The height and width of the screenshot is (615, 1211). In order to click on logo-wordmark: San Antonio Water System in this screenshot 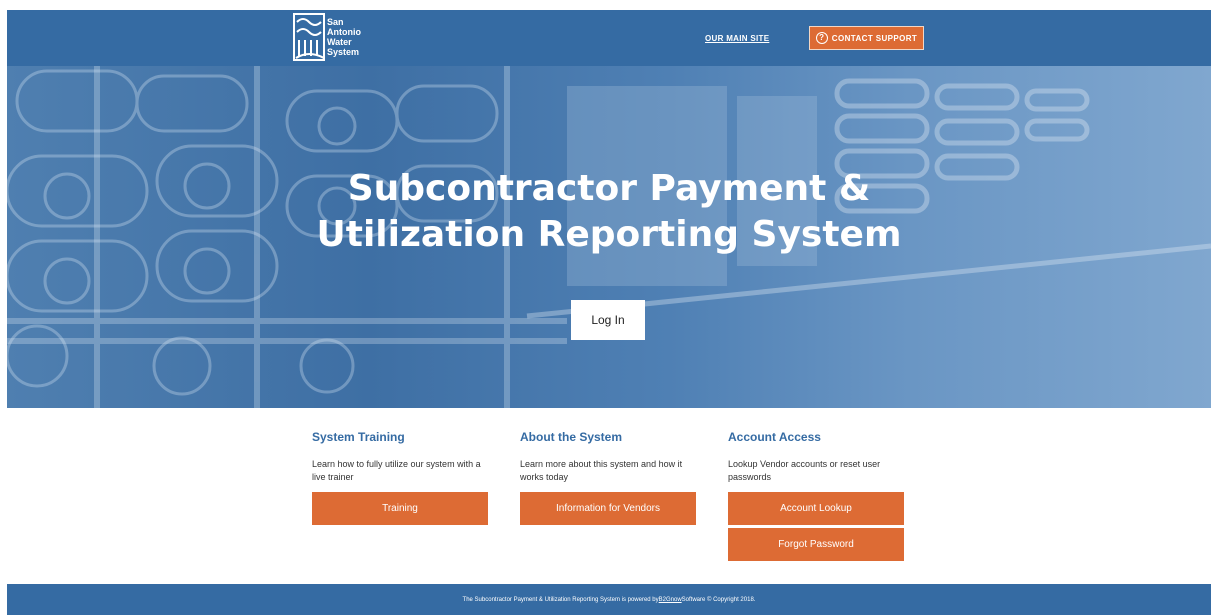, I will do `click(344, 37)`.